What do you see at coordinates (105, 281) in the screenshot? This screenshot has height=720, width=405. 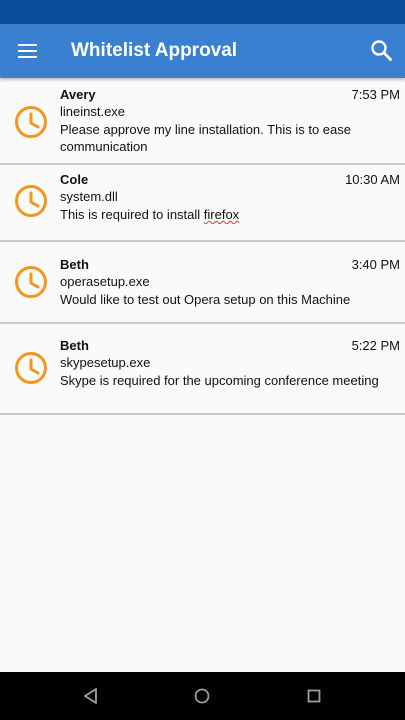 I see `file-name: operasetup.exe` at bounding box center [105, 281].